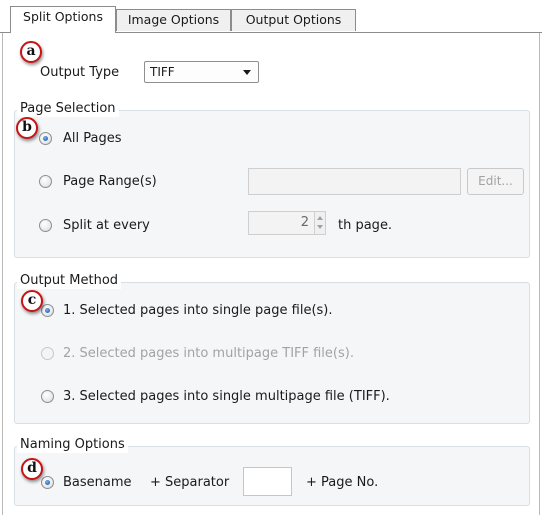  Describe the element at coordinates (47, 482) in the screenshot. I see `basename-radio` at that location.